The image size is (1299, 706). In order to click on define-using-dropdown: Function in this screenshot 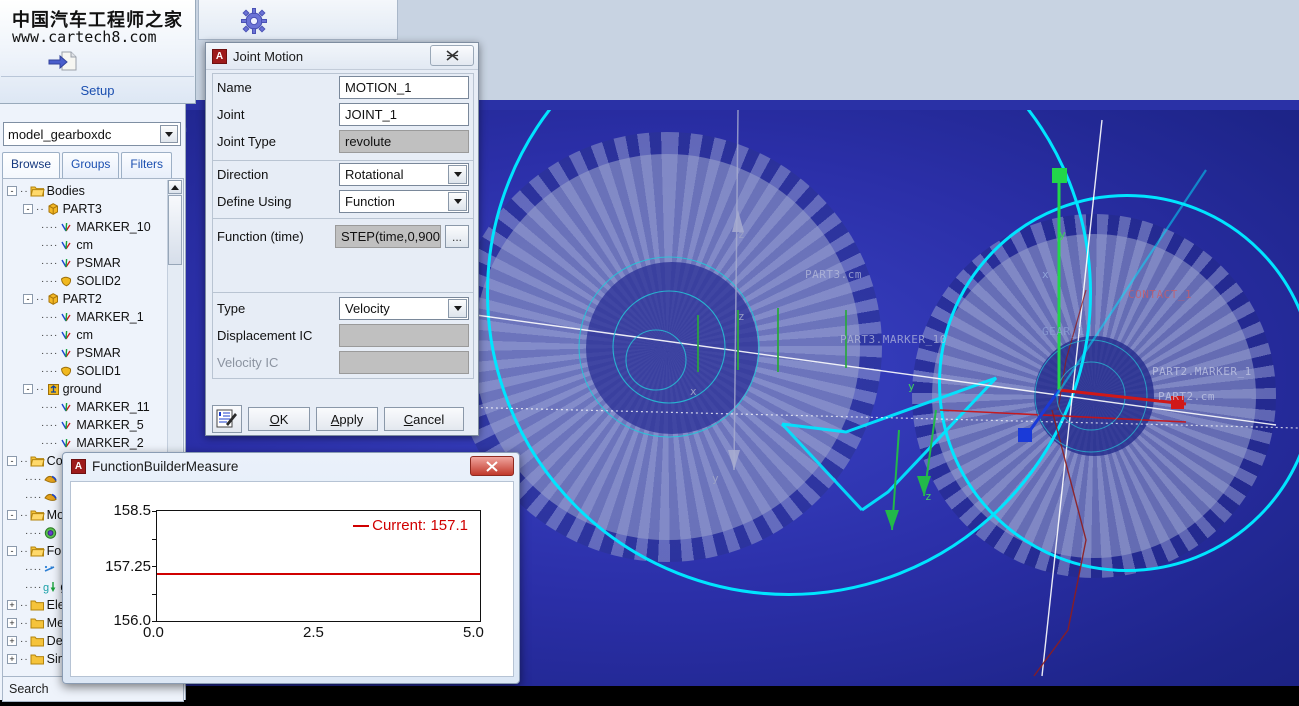, I will do `click(404, 201)`.